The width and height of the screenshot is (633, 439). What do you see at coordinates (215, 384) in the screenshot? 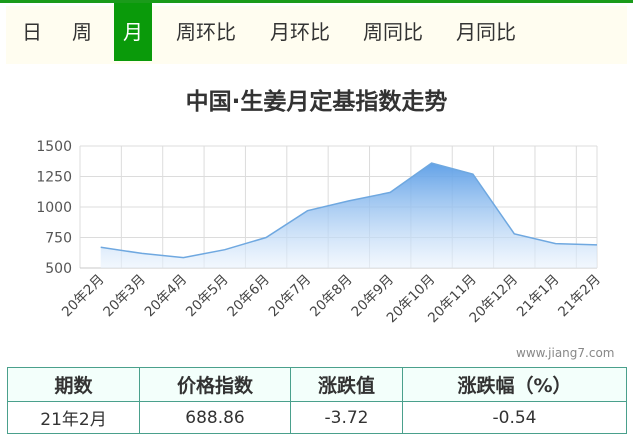
I see `header-price-index: 价格指数` at bounding box center [215, 384].